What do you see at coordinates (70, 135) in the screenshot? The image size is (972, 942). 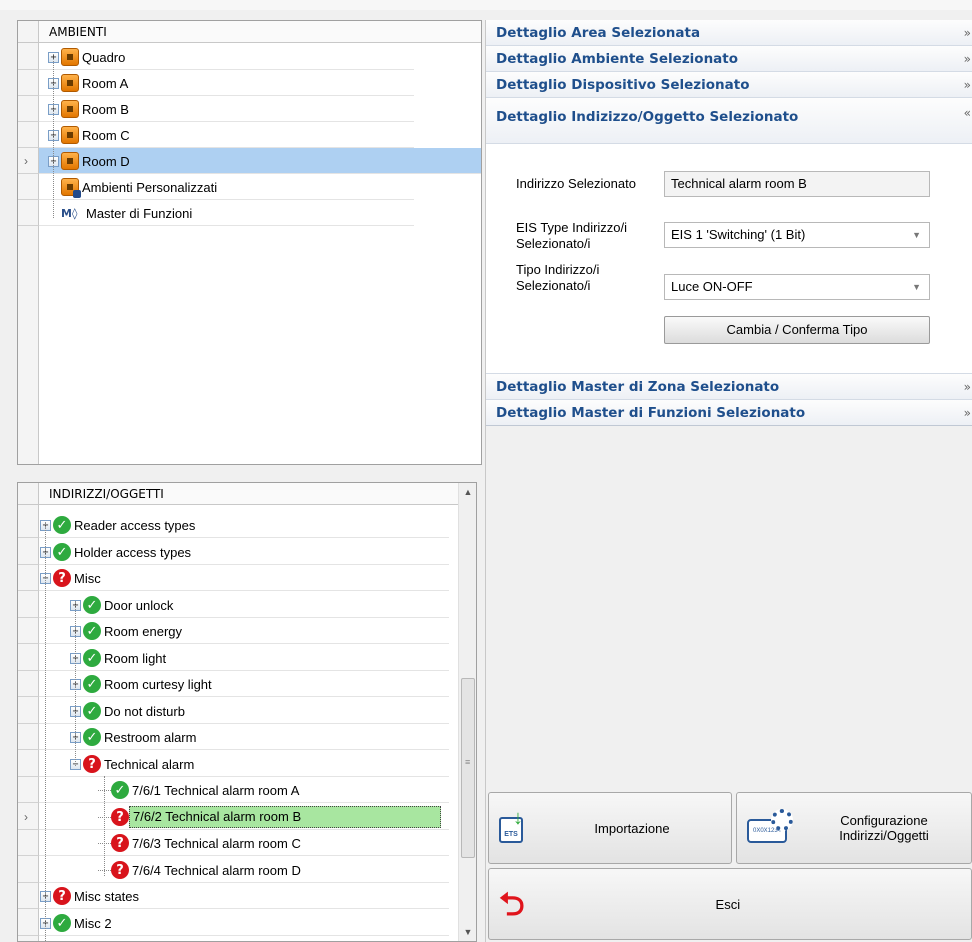 I see `room-icon` at bounding box center [70, 135].